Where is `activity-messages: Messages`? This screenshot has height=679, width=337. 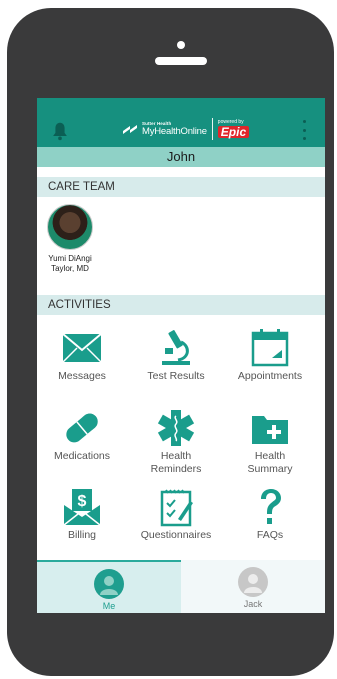
activity-messages: Messages is located at coordinates (82, 355).